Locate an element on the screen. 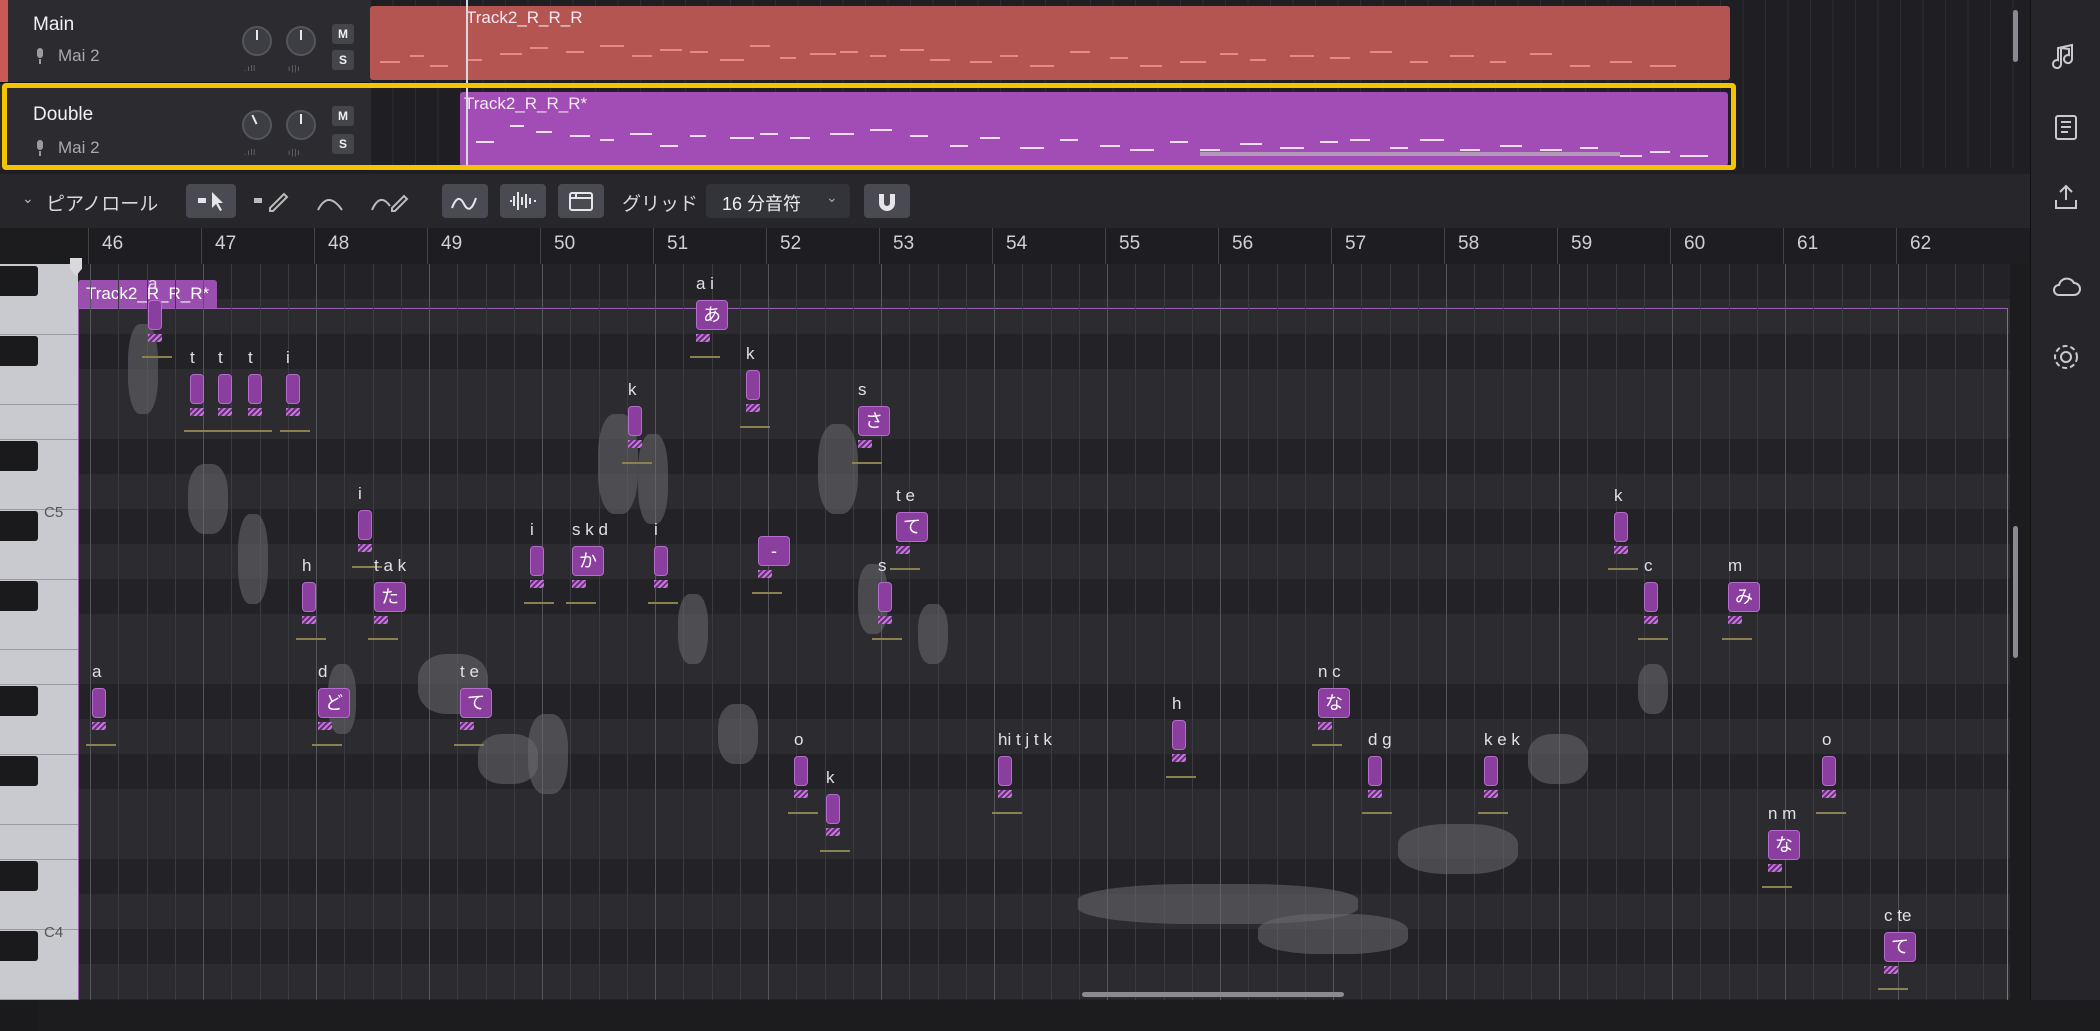  solo-button: S is located at coordinates (343, 60).